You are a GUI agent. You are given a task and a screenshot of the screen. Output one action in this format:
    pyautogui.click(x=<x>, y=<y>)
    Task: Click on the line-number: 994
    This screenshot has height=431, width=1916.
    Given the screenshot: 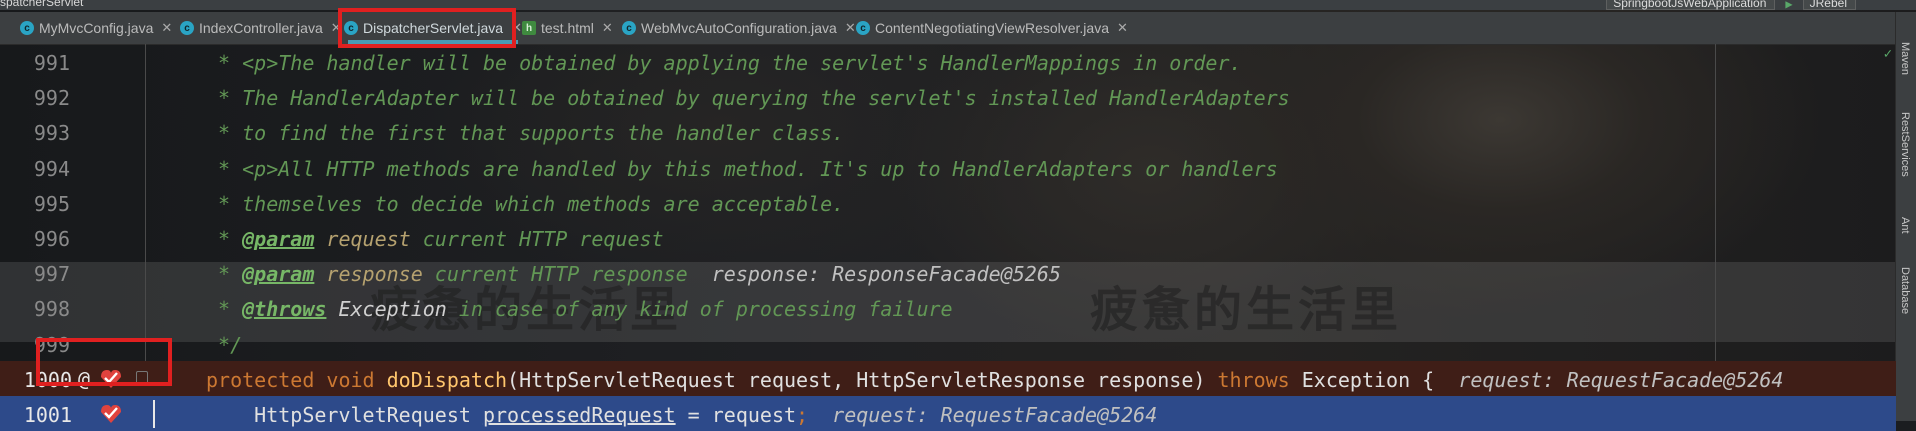 What is the action you would take?
    pyautogui.click(x=51, y=168)
    